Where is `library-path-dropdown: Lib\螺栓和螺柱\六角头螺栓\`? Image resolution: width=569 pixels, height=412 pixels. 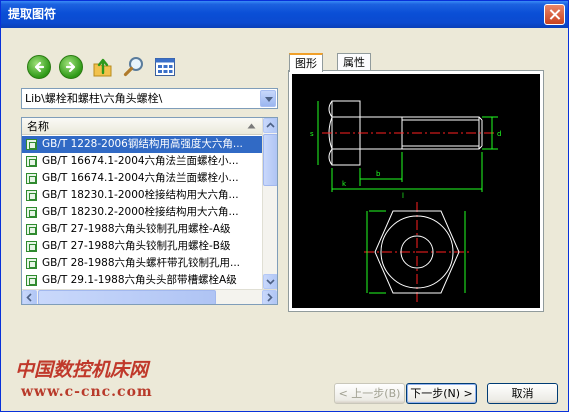 library-path-dropdown: Lib\螺栓和螺柱\六角头螺栓\ is located at coordinates (149, 98).